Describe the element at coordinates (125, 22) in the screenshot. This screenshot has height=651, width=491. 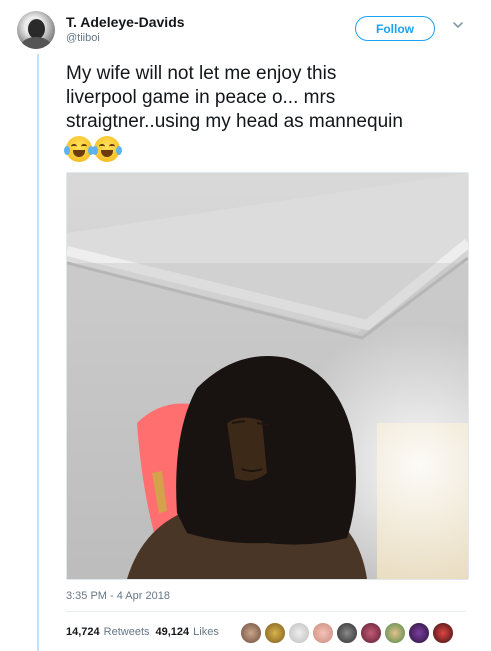
I see `author-name: T. Adeleye-Davids` at that location.